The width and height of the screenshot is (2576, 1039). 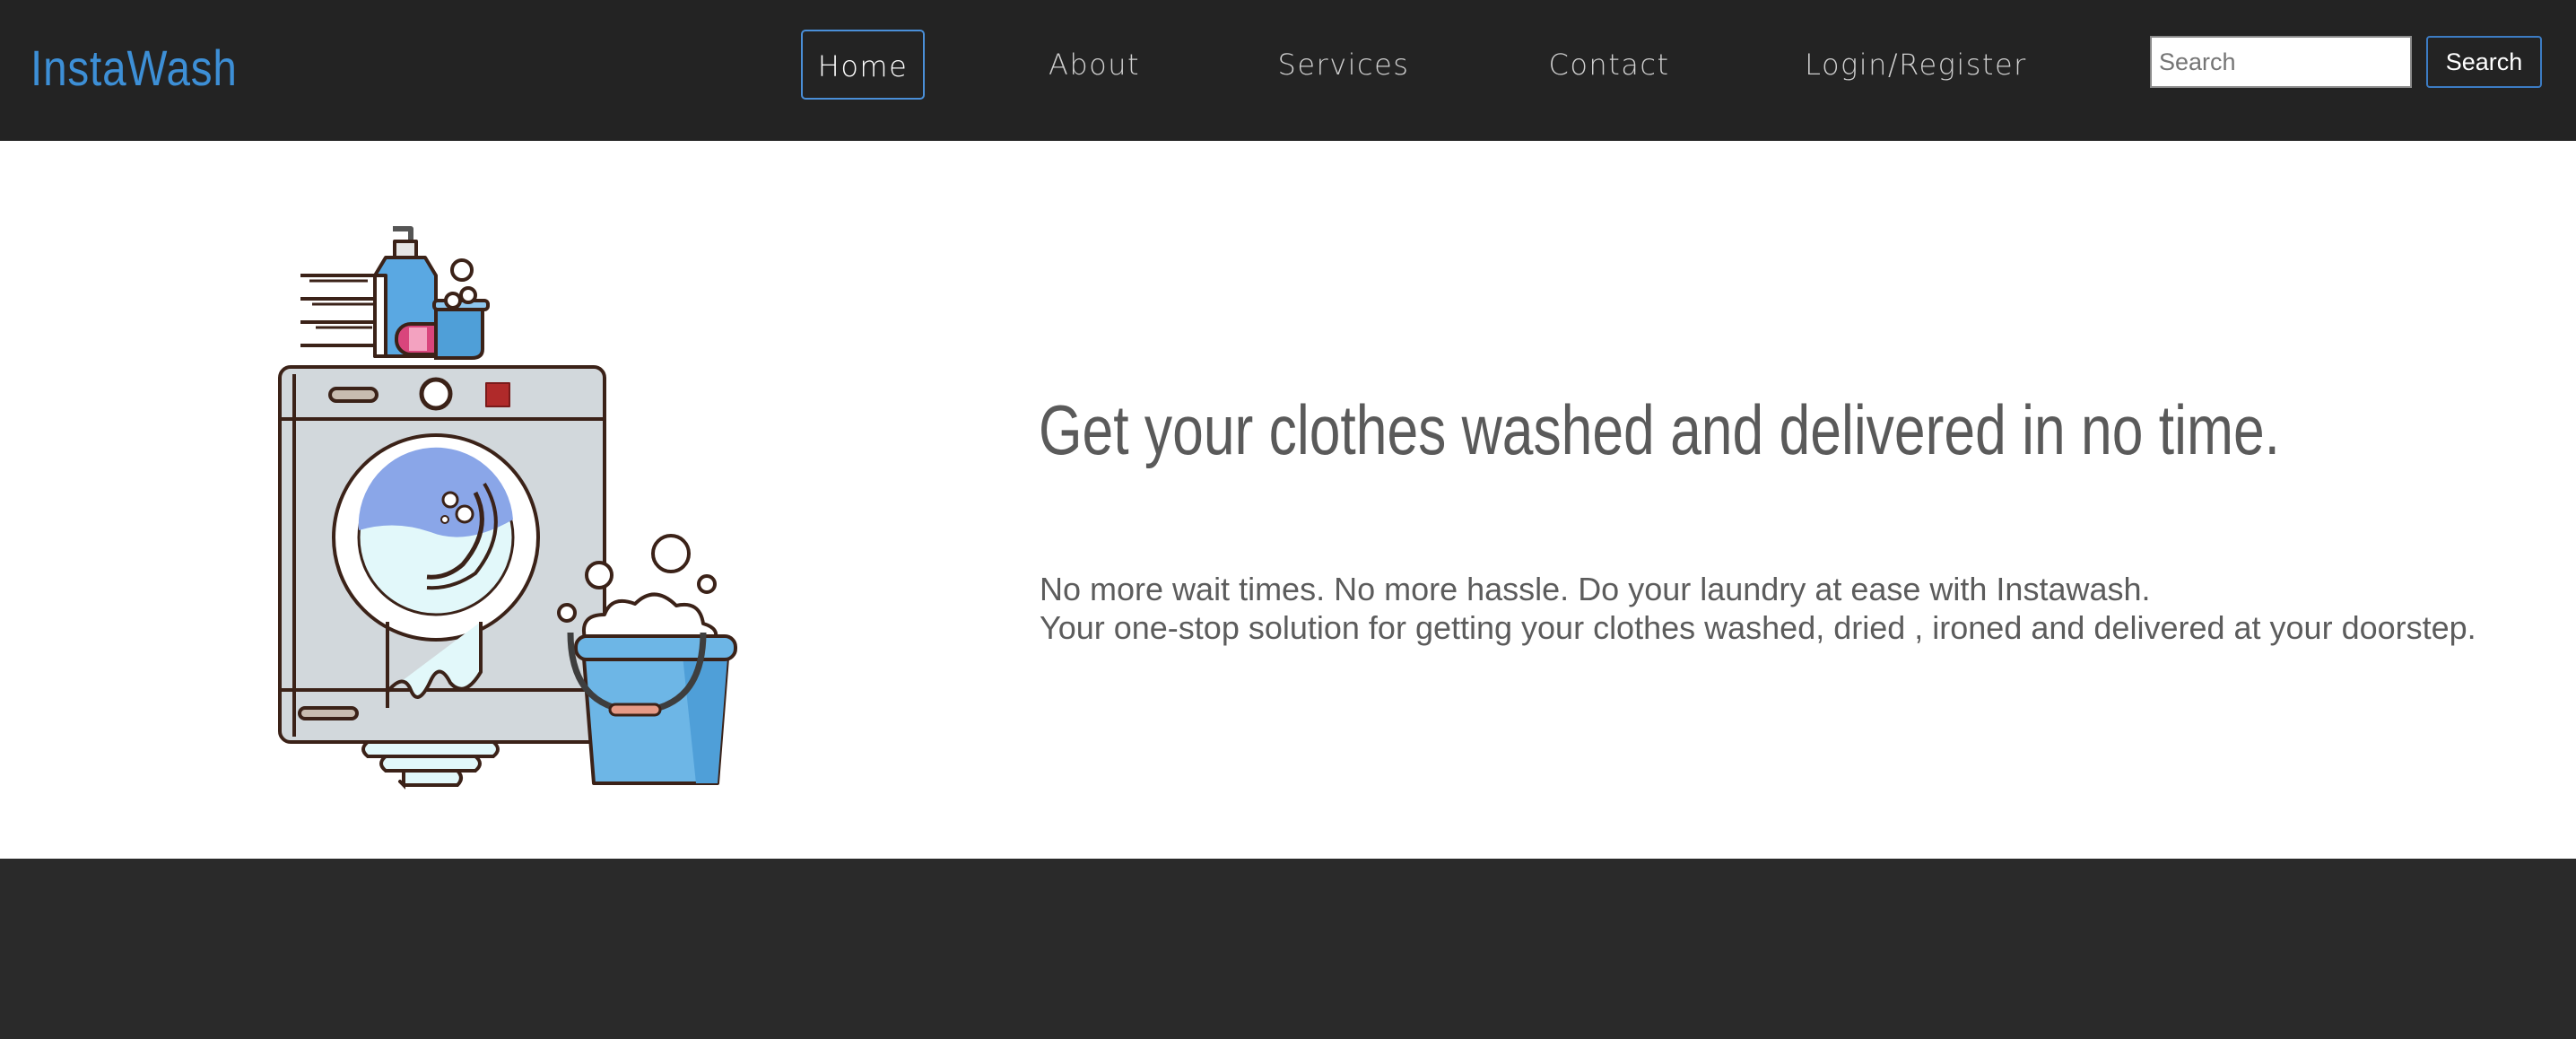 I want to click on washing-machine-illustration, so click(x=507, y=508).